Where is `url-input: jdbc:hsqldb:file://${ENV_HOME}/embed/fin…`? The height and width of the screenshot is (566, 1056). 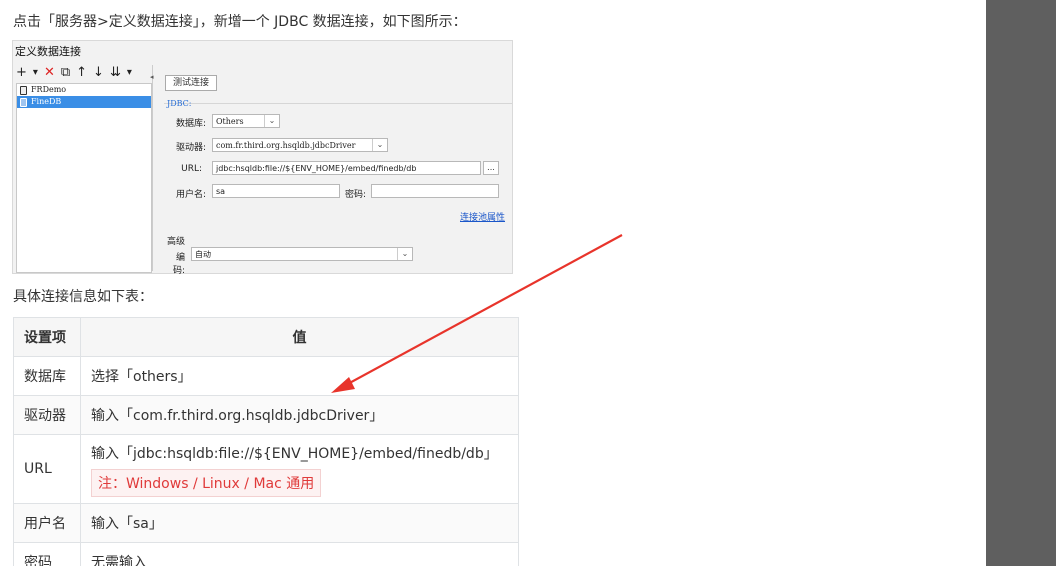 url-input: jdbc:hsqldb:file://${ENV_HOME}/embed/fin… is located at coordinates (346, 168).